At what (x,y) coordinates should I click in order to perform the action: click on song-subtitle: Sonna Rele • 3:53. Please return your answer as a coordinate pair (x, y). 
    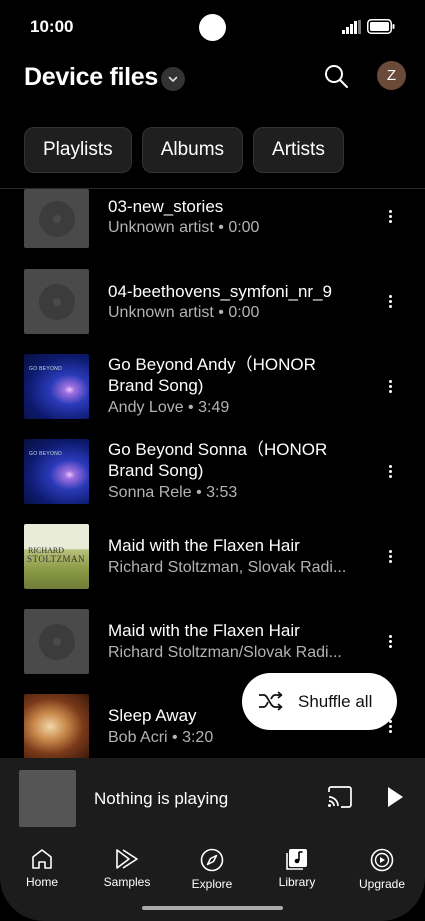
    Looking at the image, I should click on (173, 492).